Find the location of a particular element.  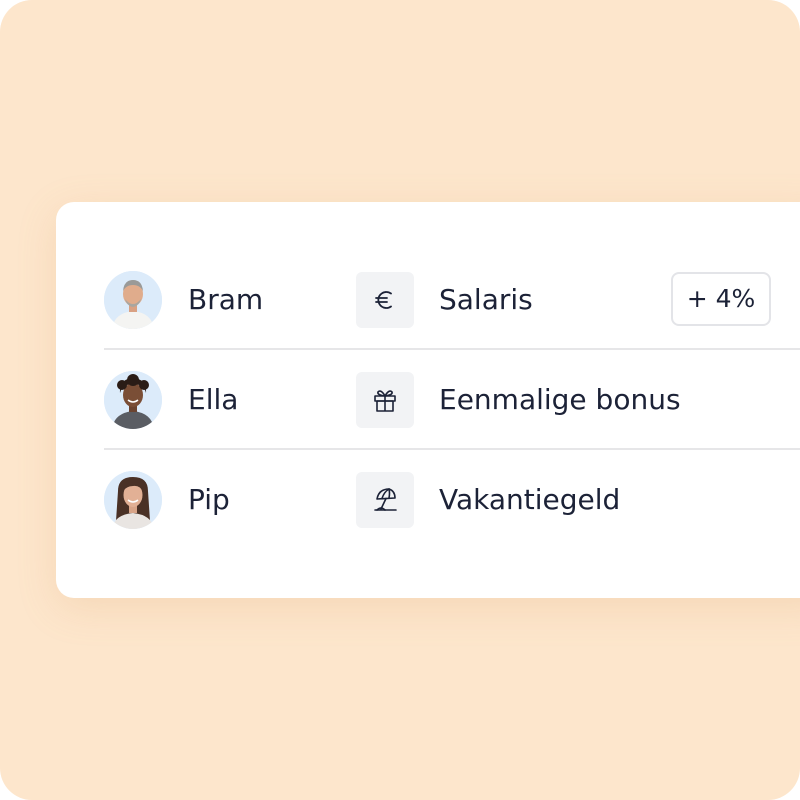

compensation-type-label: Salaris is located at coordinates (486, 299).